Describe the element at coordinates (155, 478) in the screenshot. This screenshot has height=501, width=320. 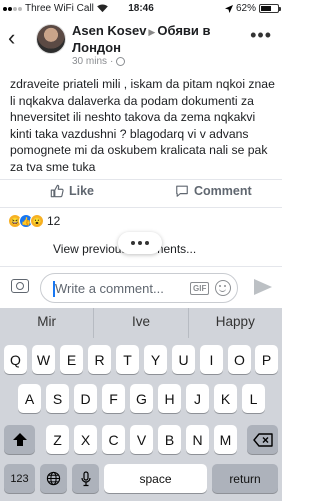
I see `space-key: space` at that location.